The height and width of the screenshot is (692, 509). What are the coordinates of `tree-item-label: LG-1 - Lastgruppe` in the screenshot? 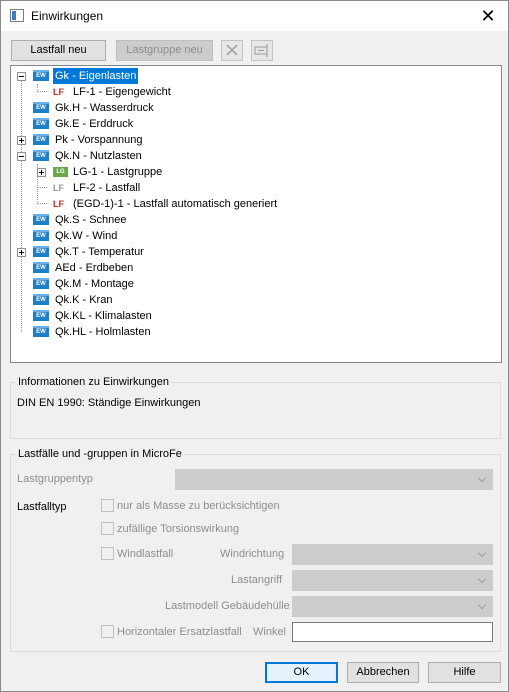 It's located at (117, 172).